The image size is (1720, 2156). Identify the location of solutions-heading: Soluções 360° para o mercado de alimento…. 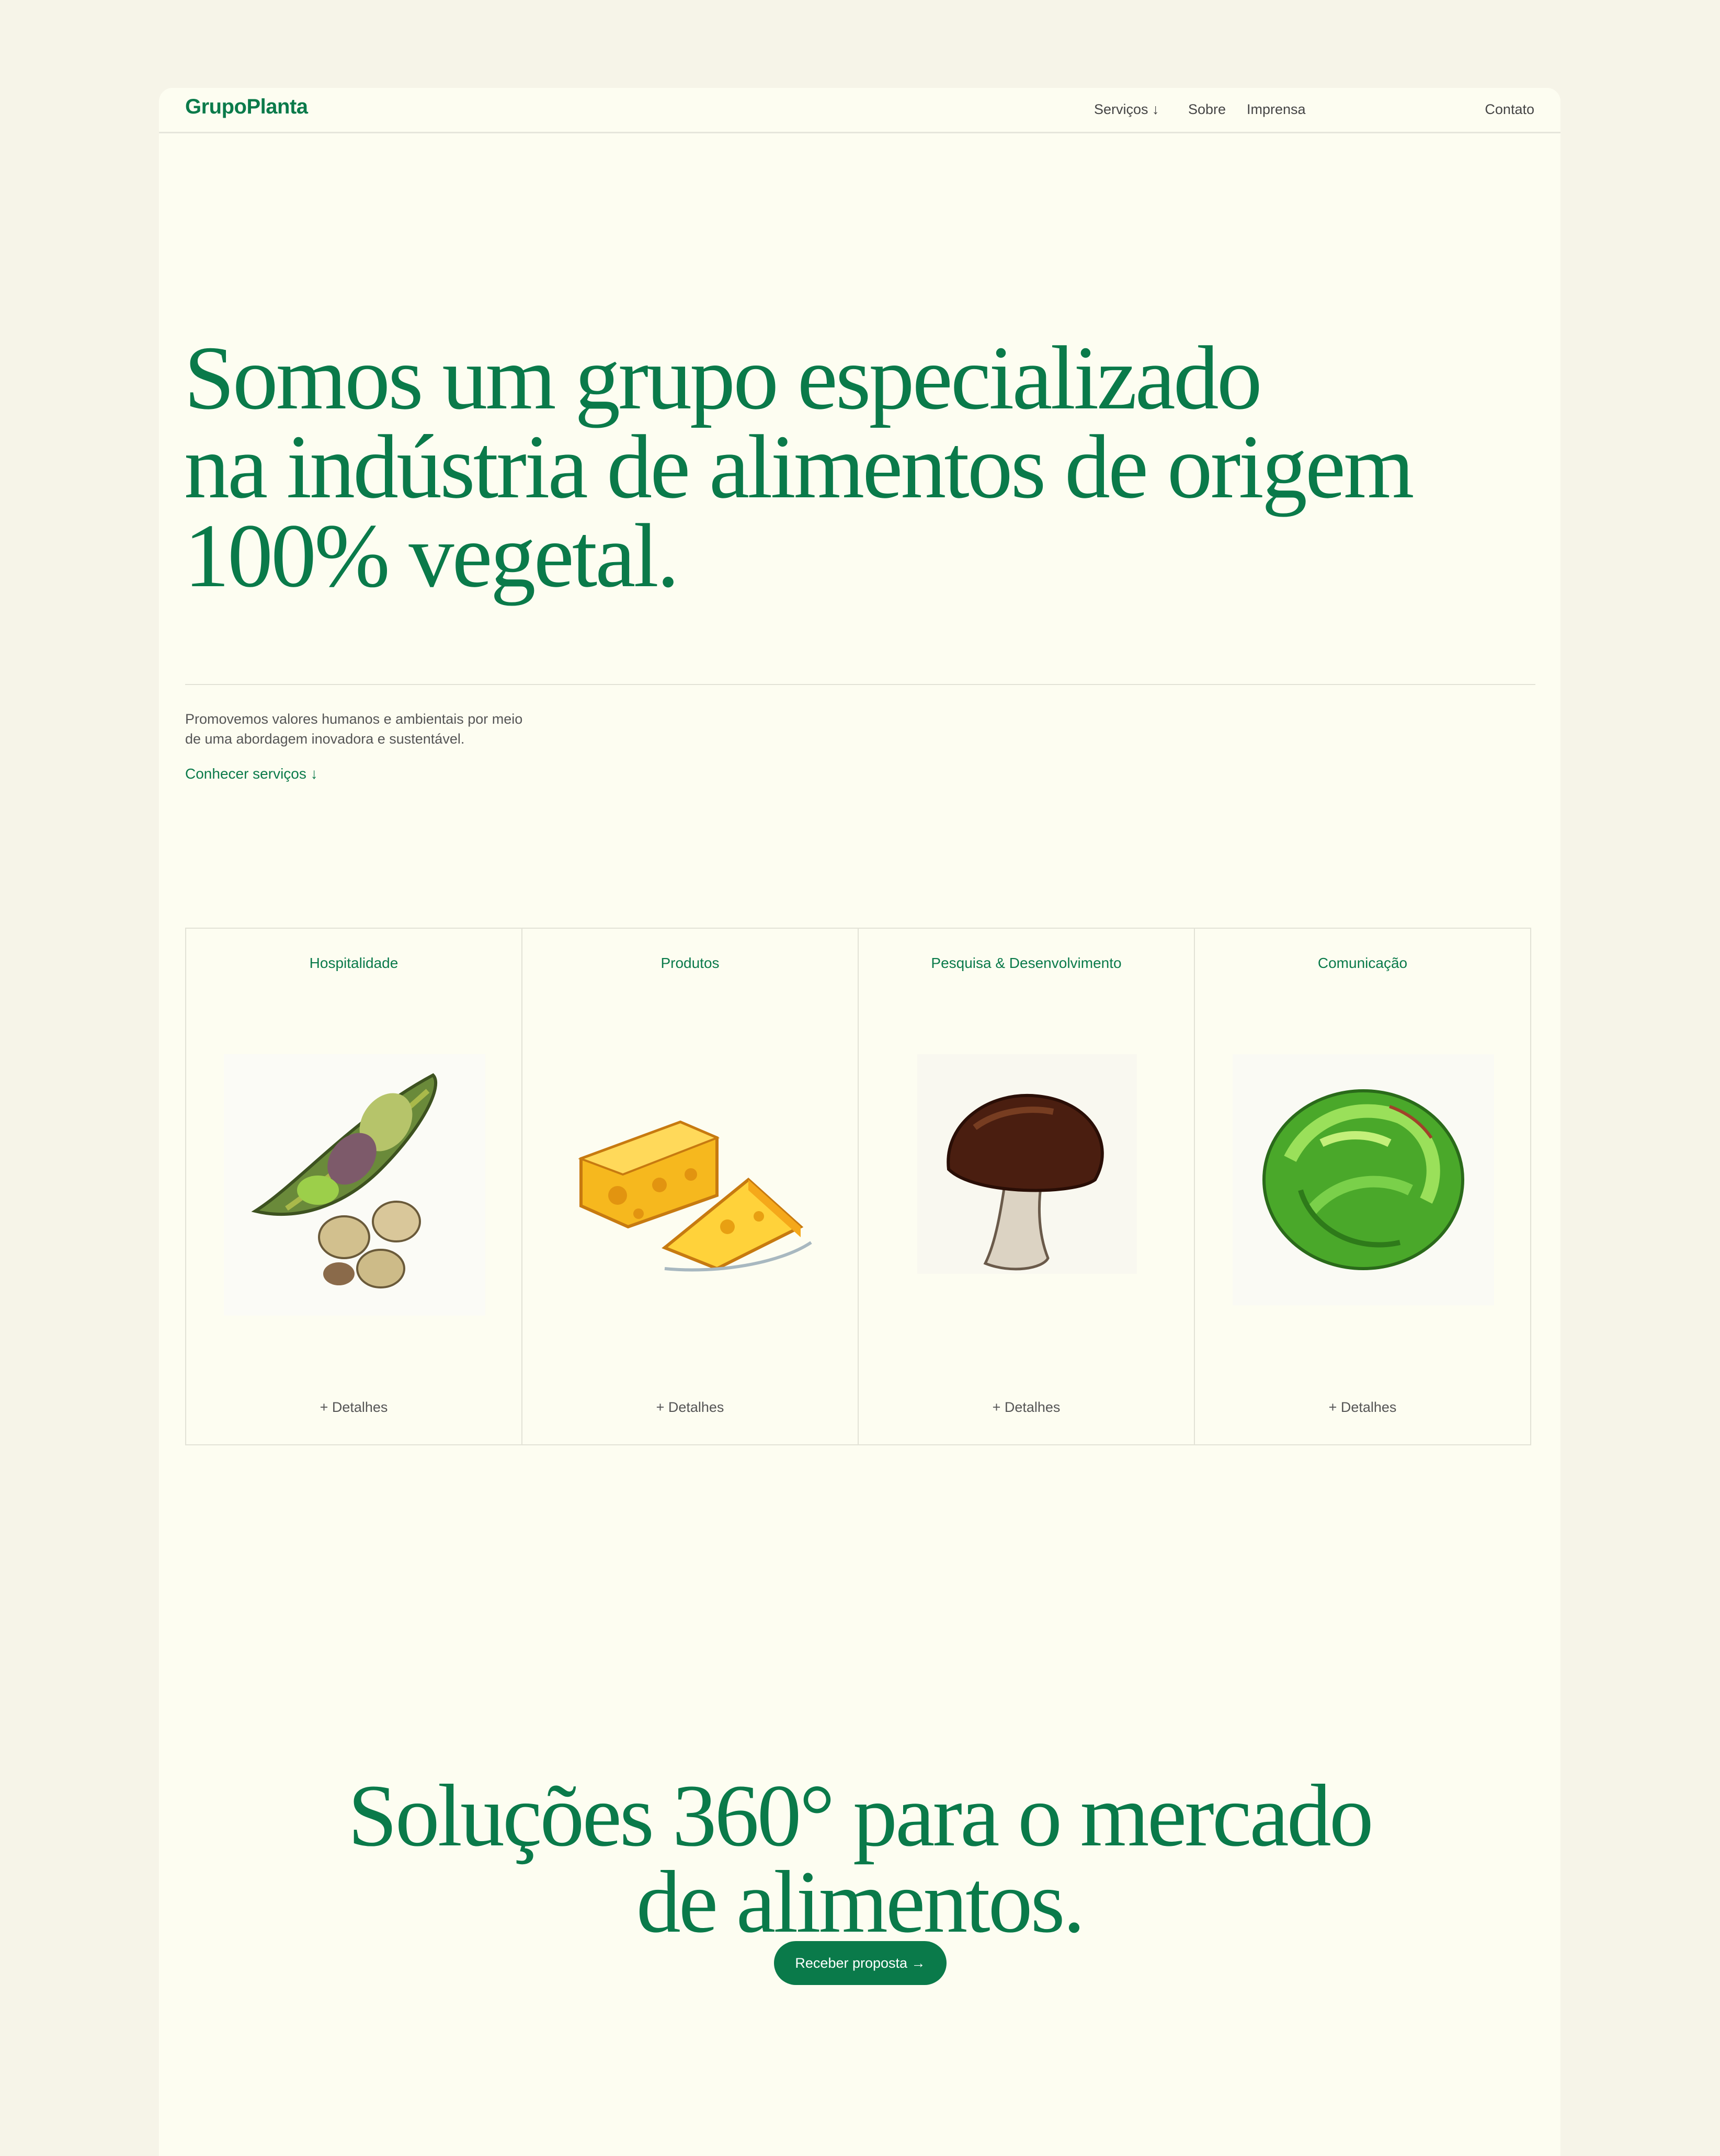
(860, 1859).